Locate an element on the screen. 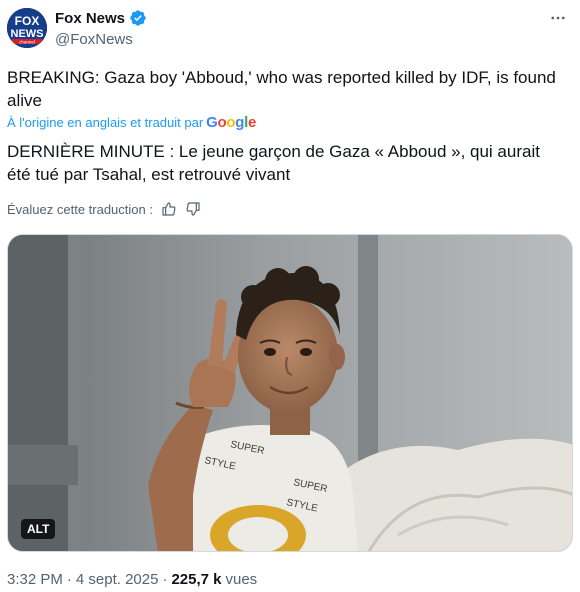 The width and height of the screenshot is (580, 592). svg-text: NEWS is located at coordinates (27, 34).